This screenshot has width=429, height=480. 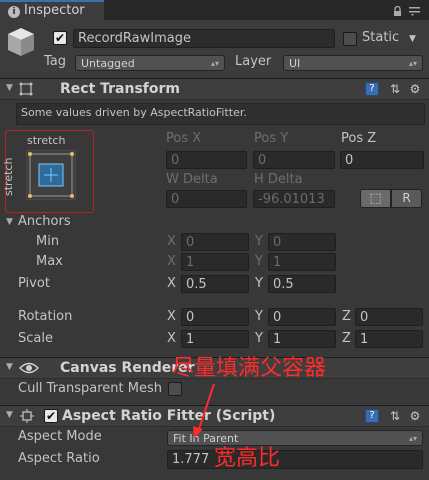 What do you see at coordinates (171, 283) in the screenshot?
I see `pivot-x-axis-label: X` at bounding box center [171, 283].